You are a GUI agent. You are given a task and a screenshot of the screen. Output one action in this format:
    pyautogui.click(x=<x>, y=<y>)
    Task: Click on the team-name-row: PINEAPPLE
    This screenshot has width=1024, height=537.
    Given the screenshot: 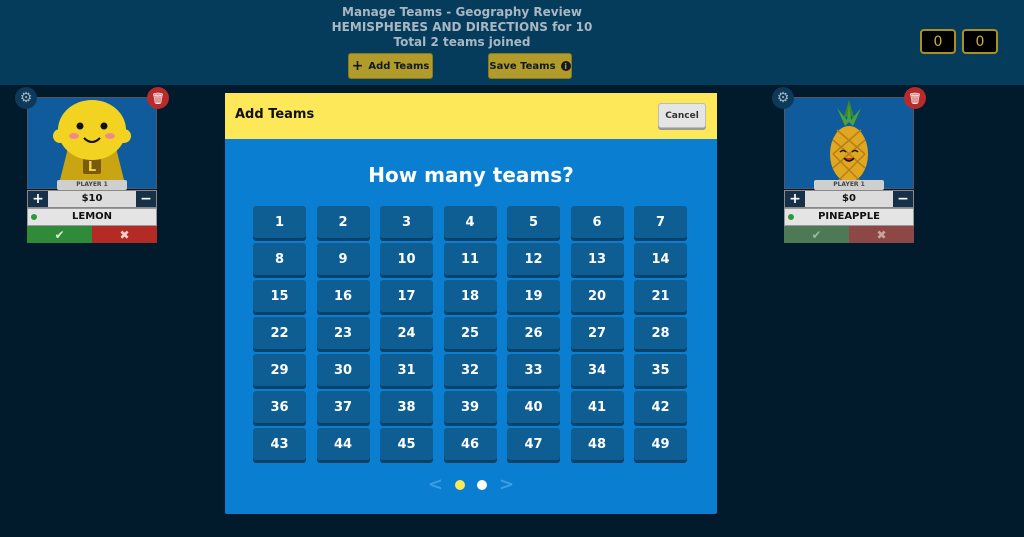 What is the action you would take?
    pyautogui.click(x=849, y=217)
    